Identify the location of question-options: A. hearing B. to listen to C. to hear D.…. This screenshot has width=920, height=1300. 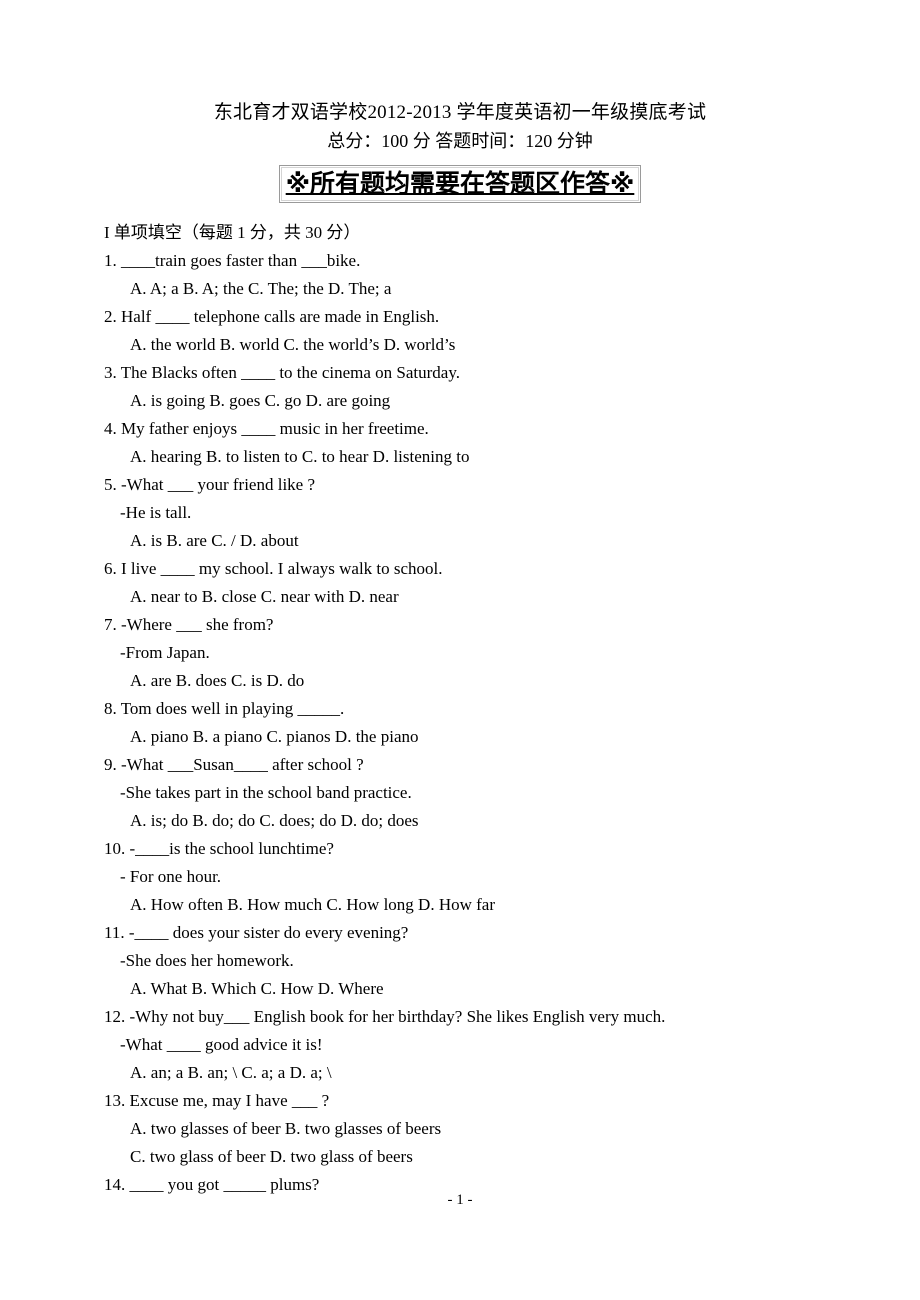
(300, 456).